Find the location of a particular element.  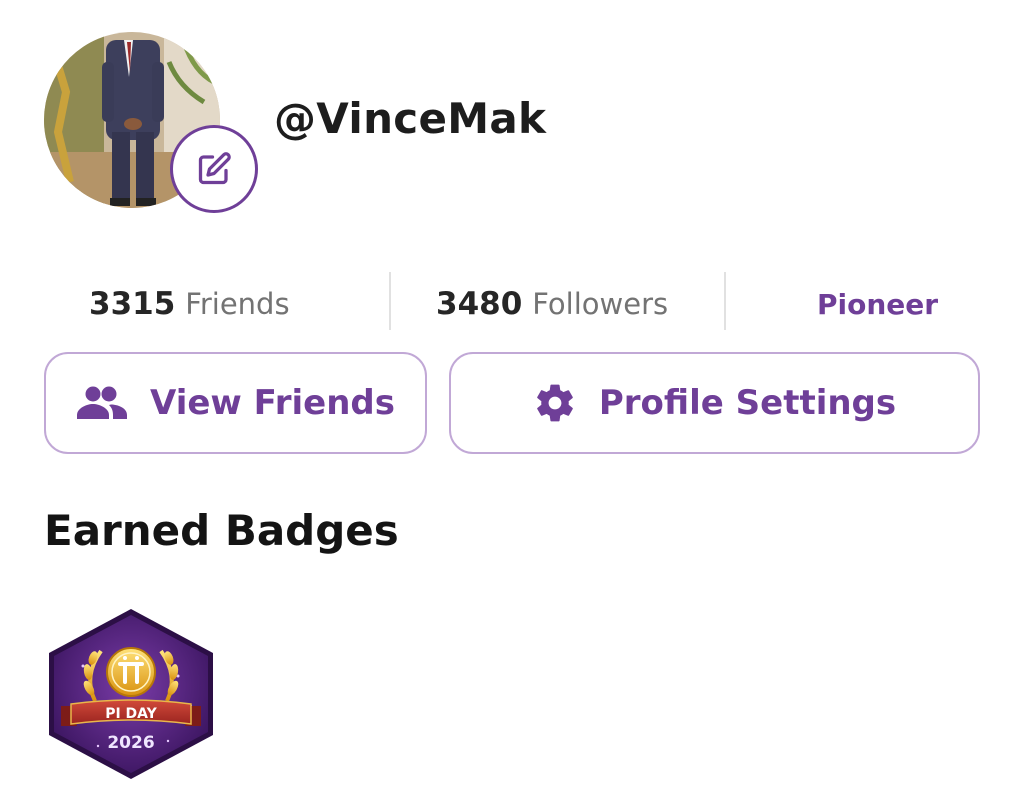

role-badge: Pioneer is located at coordinates (877, 304).